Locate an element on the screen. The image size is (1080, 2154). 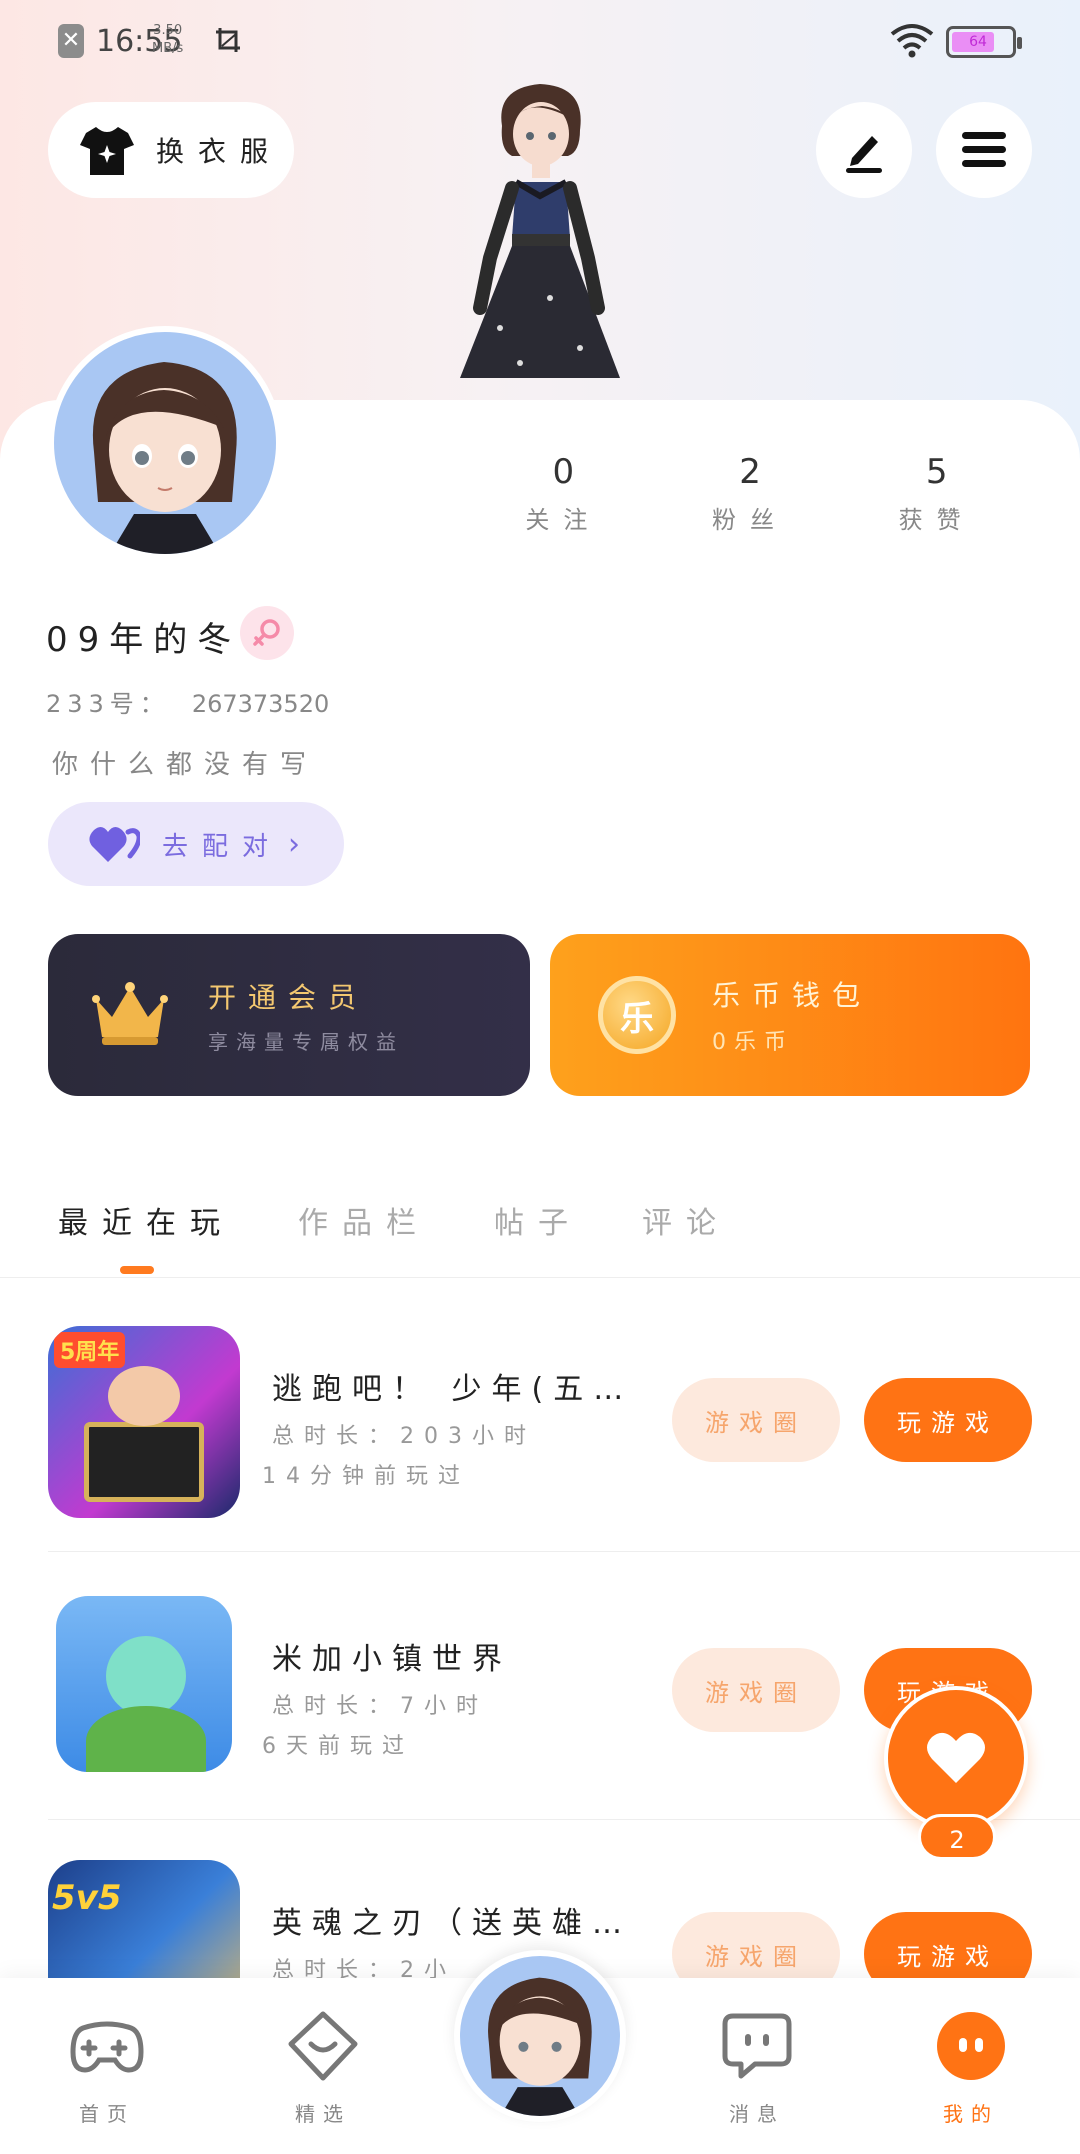
game-icon-escape: 5周年 is located at coordinates (144, 1422).